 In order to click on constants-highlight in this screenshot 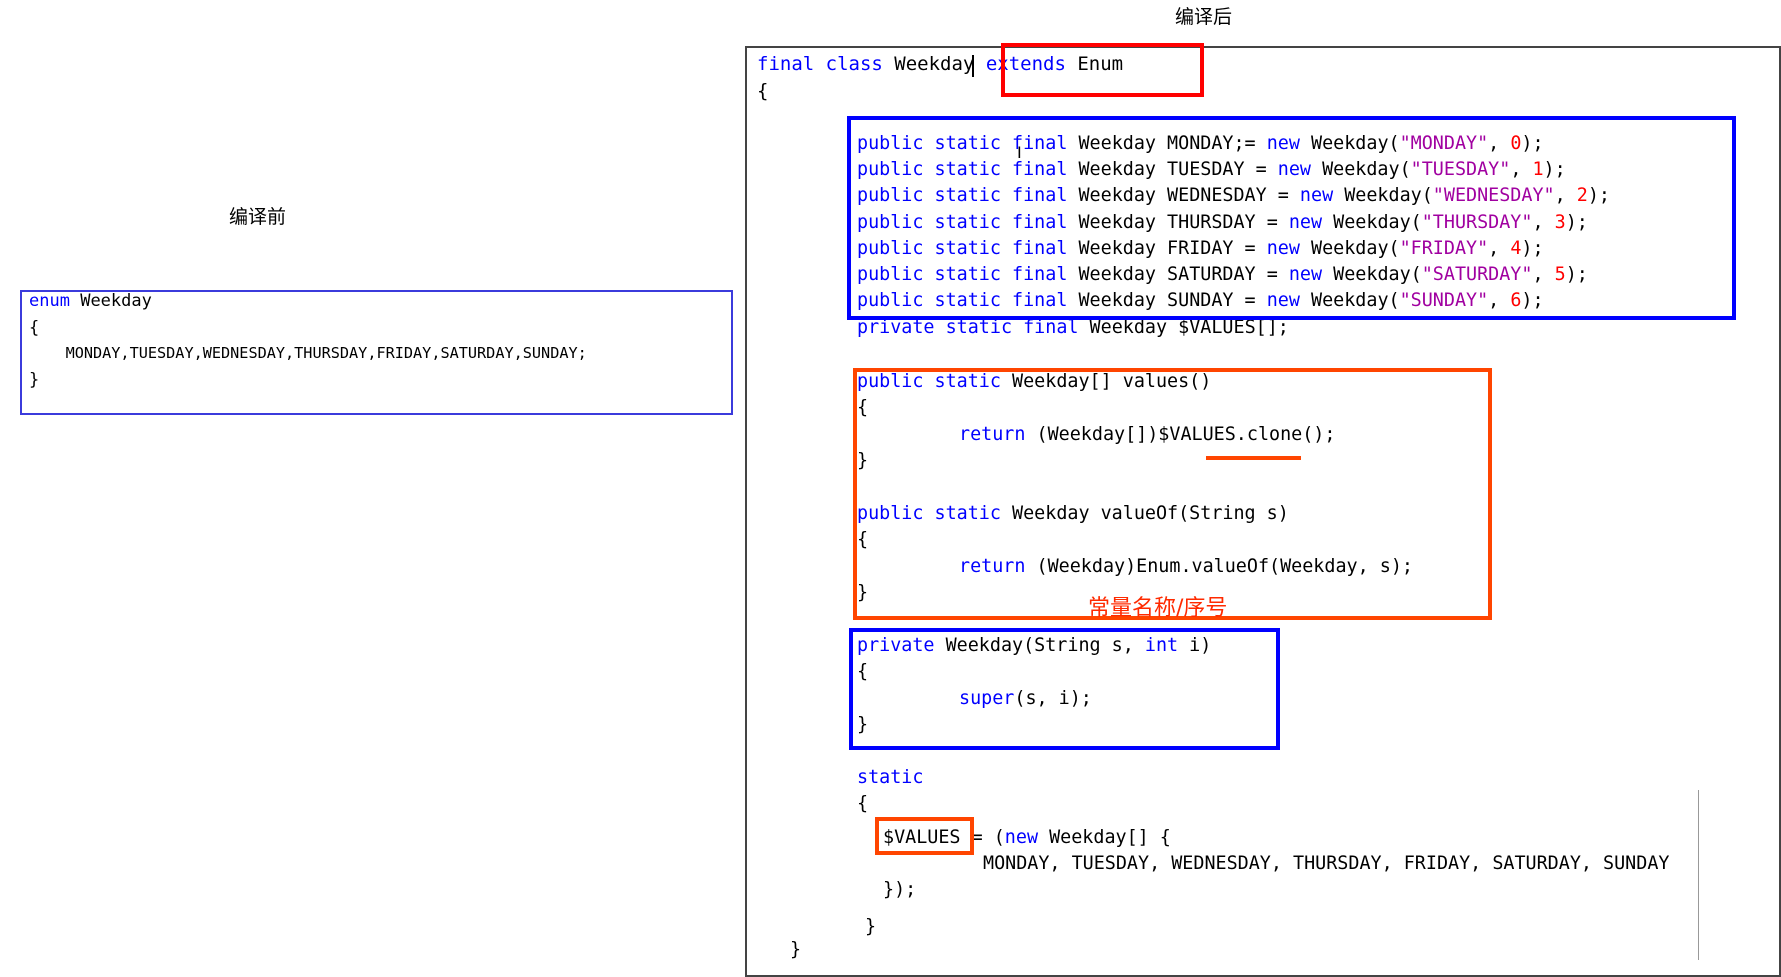, I will do `click(1291, 218)`.